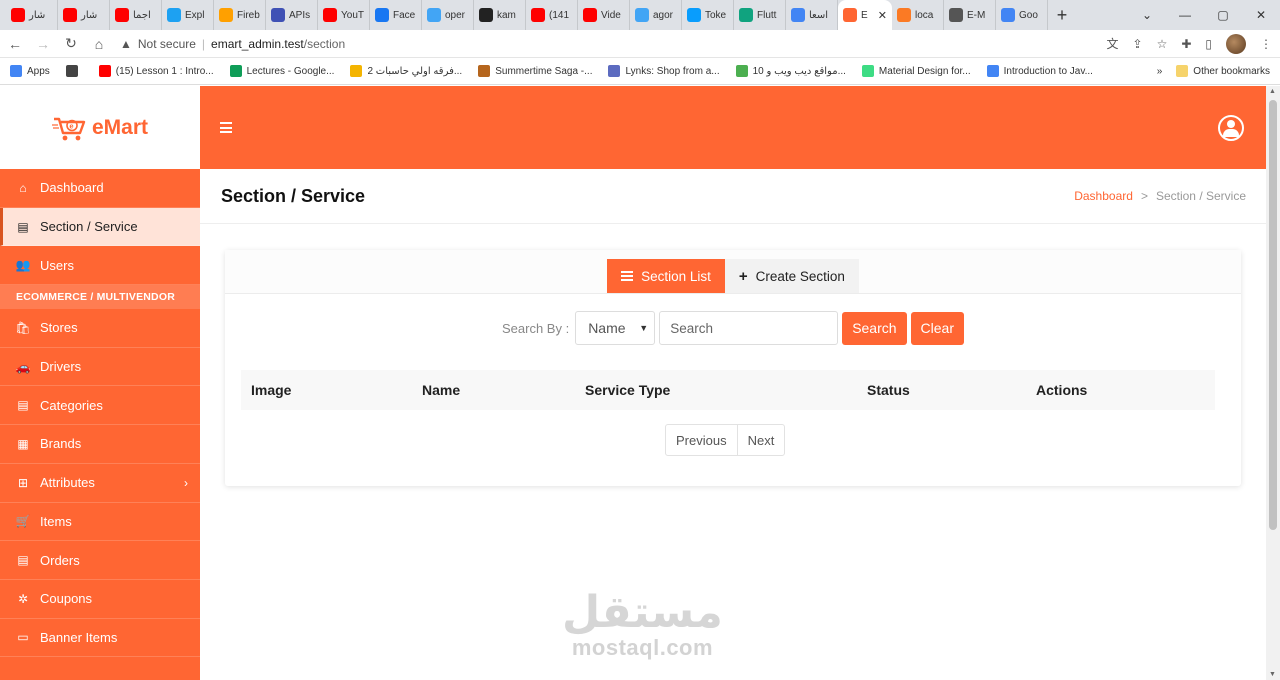  I want to click on browser-tab: agor, so click(656, 15).